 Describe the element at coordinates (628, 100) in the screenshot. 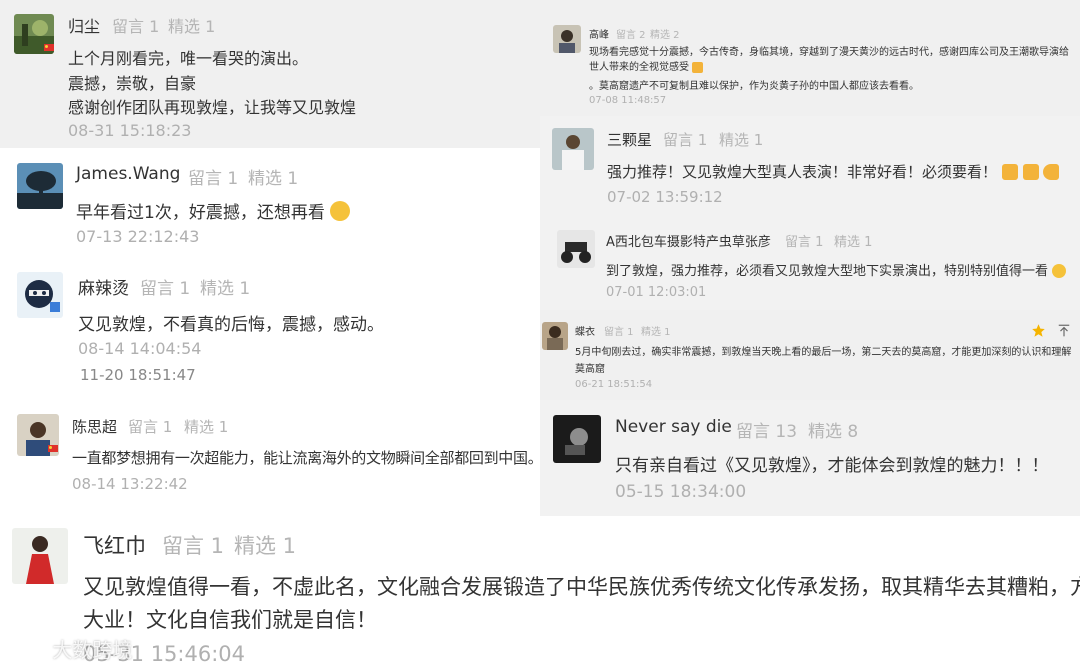

I see `timestamp: 07-08 11:48:57` at that location.